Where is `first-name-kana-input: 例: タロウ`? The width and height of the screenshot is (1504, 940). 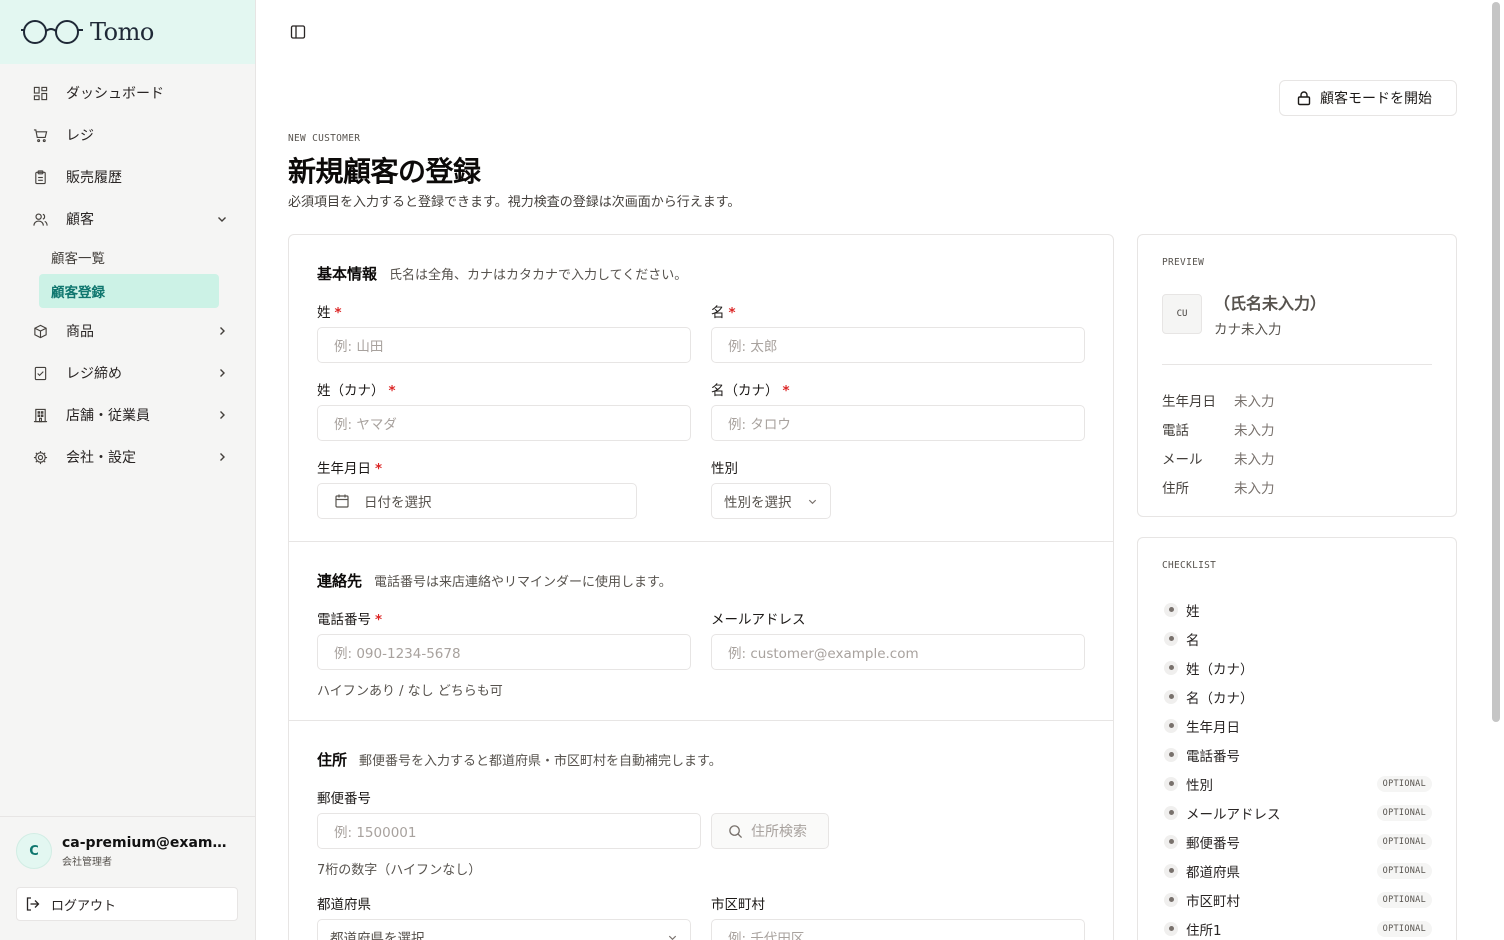 first-name-kana-input: 例: タロウ is located at coordinates (898, 423).